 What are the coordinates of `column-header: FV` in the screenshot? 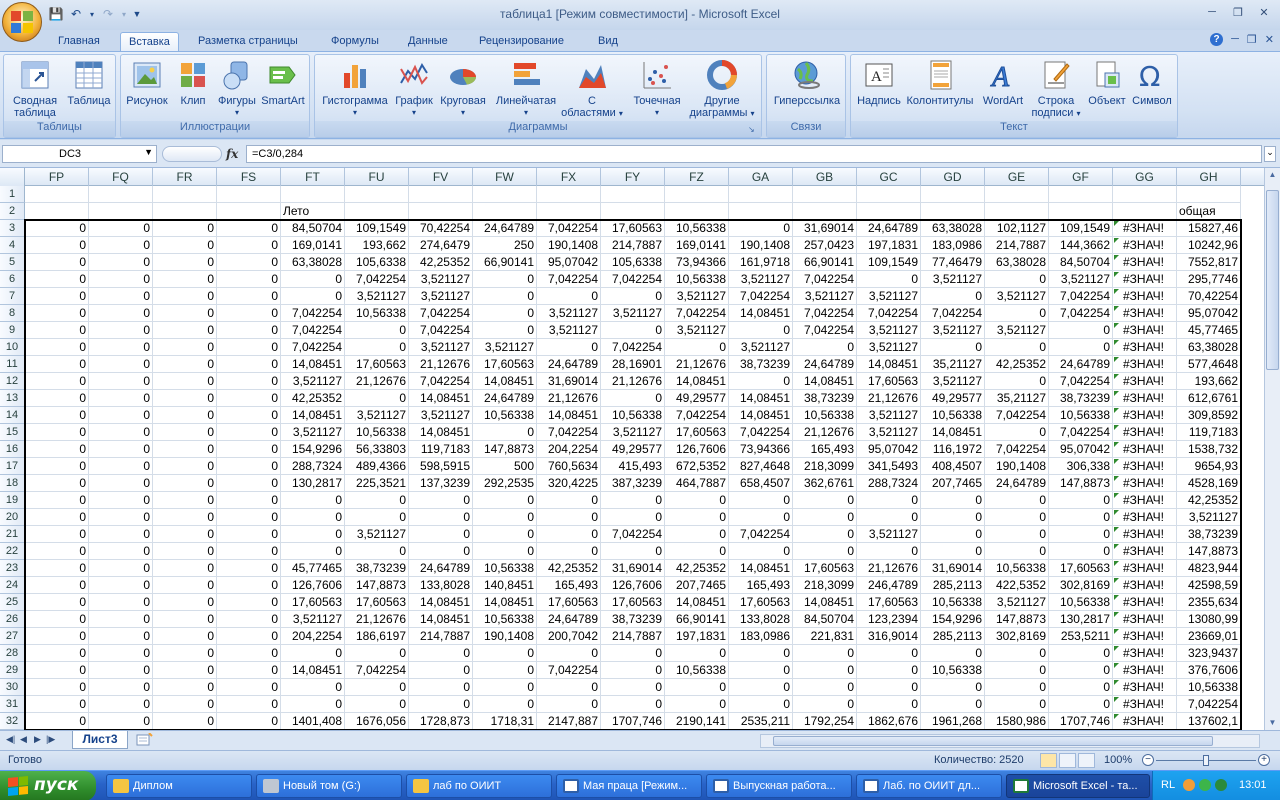 It's located at (441, 177).